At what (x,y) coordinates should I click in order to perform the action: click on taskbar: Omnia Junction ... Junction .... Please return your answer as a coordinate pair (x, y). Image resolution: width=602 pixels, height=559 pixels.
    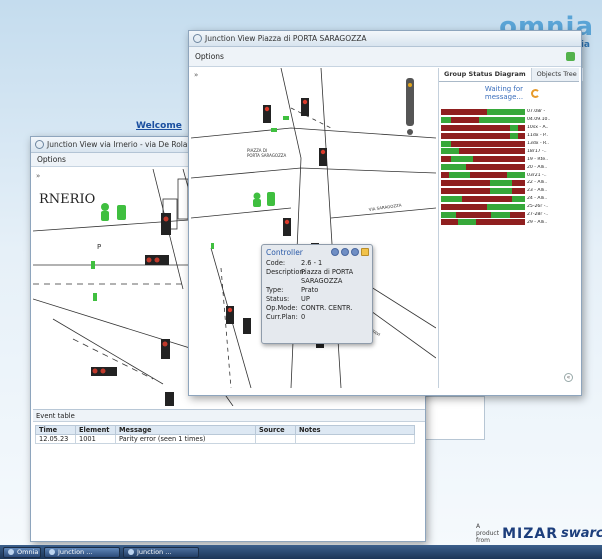
    Looking at the image, I should click on (301, 552).